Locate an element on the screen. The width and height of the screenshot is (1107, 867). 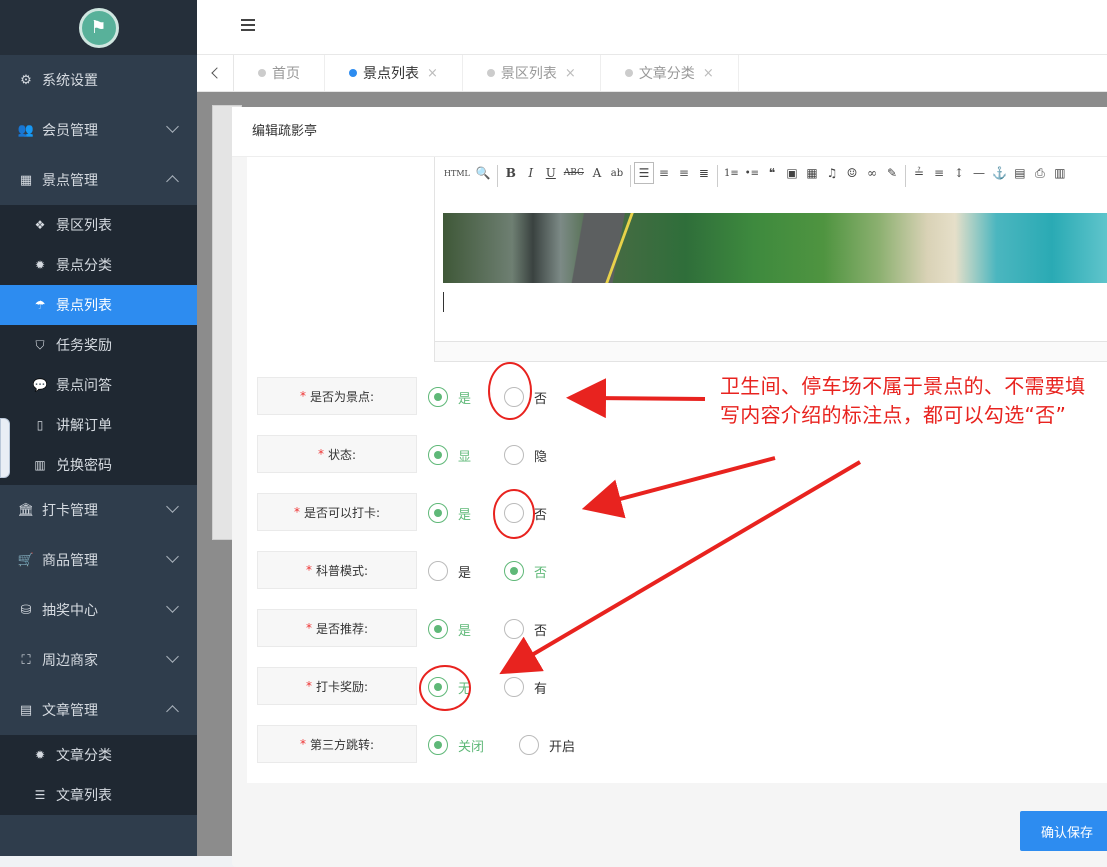
menu-system-settings: ⚙ 系统设置 is located at coordinates (98, 80).